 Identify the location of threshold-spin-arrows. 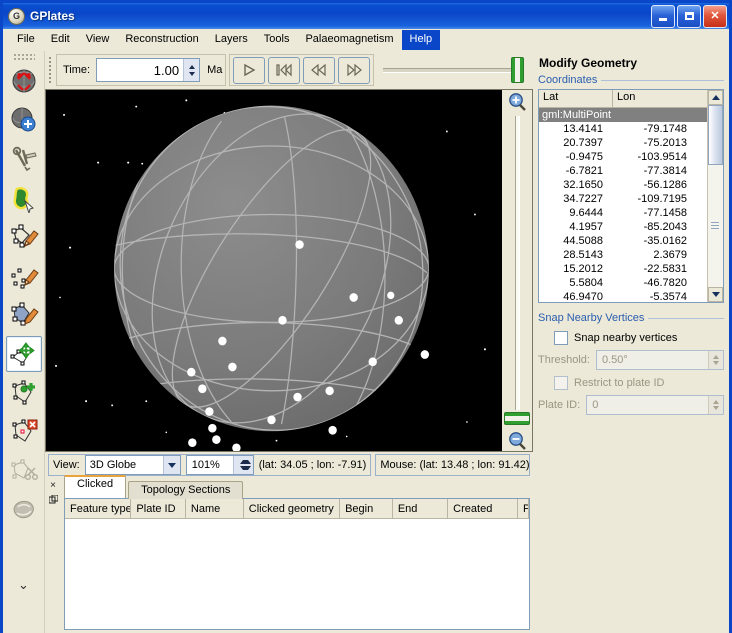
(715, 360).